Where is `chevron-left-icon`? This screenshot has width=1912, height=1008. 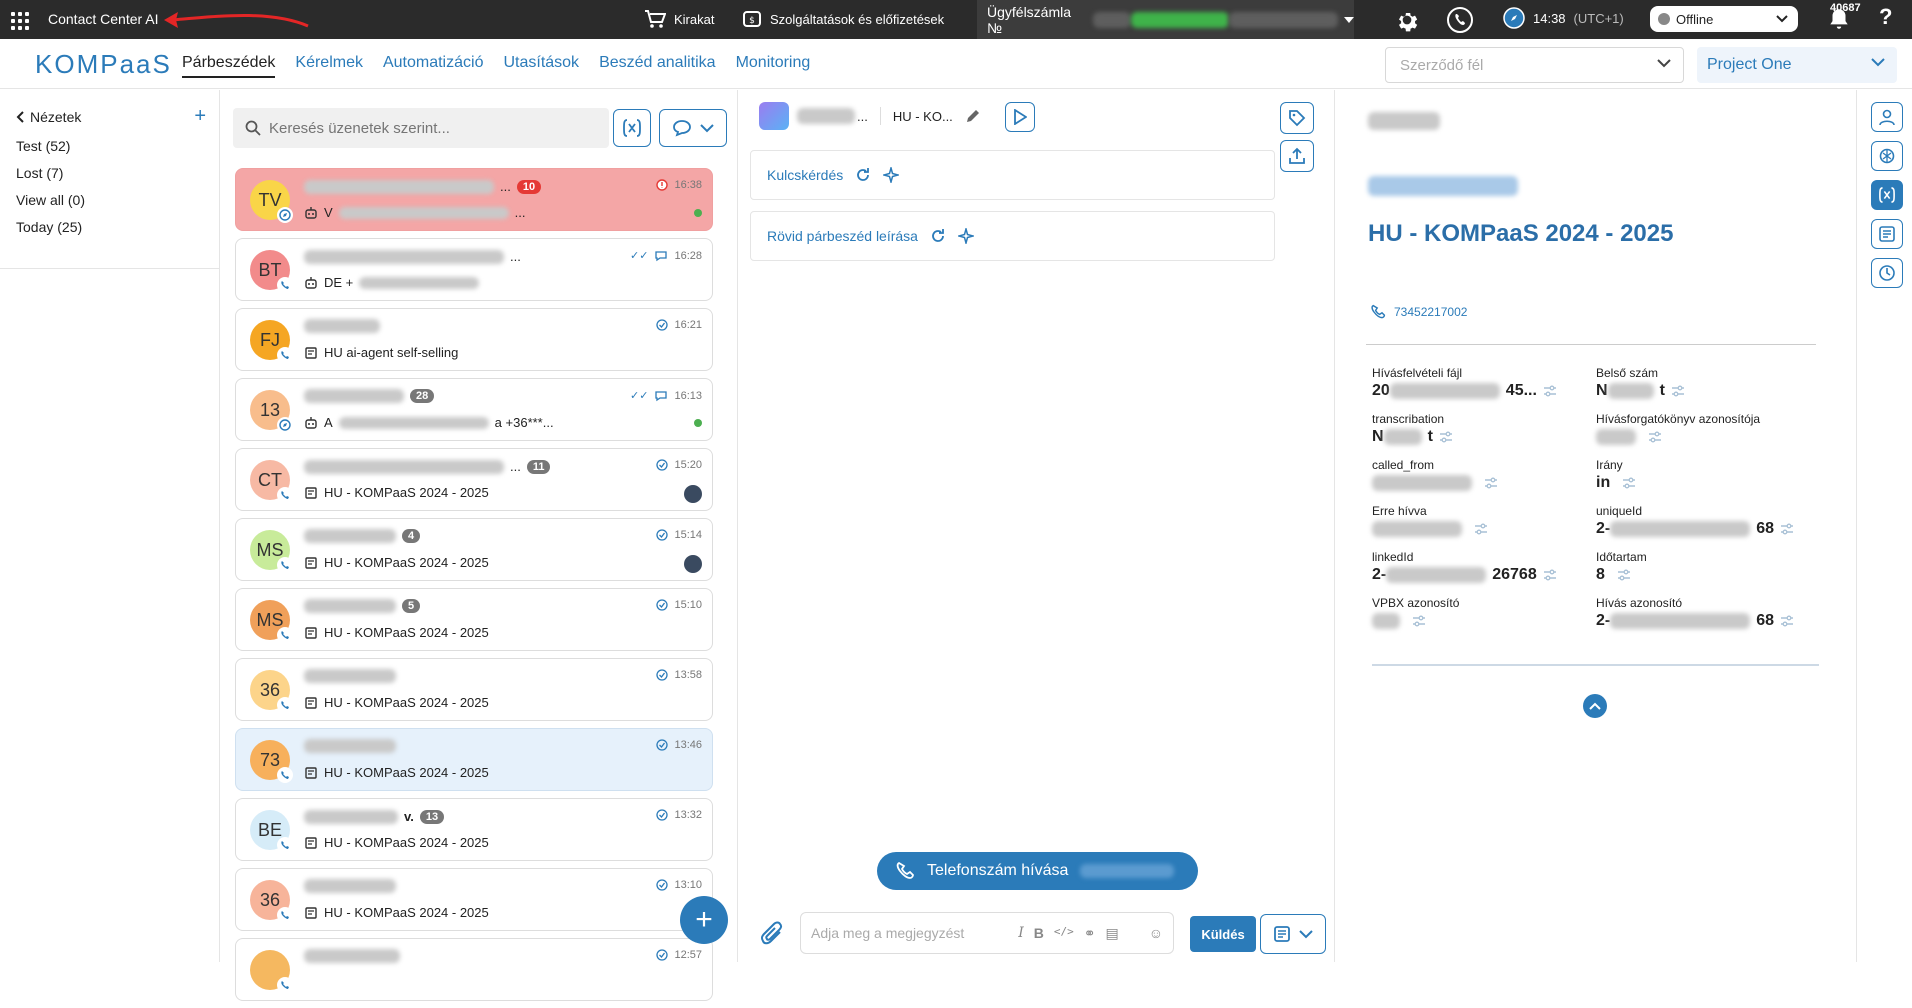
chevron-left-icon is located at coordinates (20, 116).